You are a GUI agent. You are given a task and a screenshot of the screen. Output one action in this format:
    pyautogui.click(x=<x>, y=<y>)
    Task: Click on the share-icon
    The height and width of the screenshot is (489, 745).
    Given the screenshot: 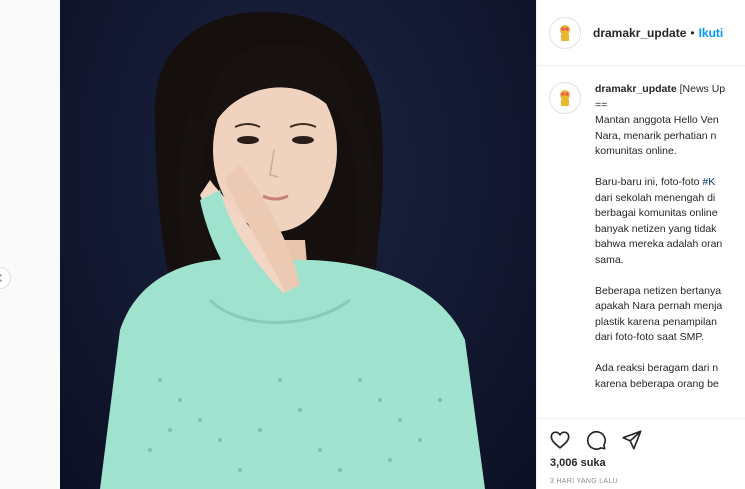 What is the action you would take?
    pyautogui.click(x=632, y=440)
    